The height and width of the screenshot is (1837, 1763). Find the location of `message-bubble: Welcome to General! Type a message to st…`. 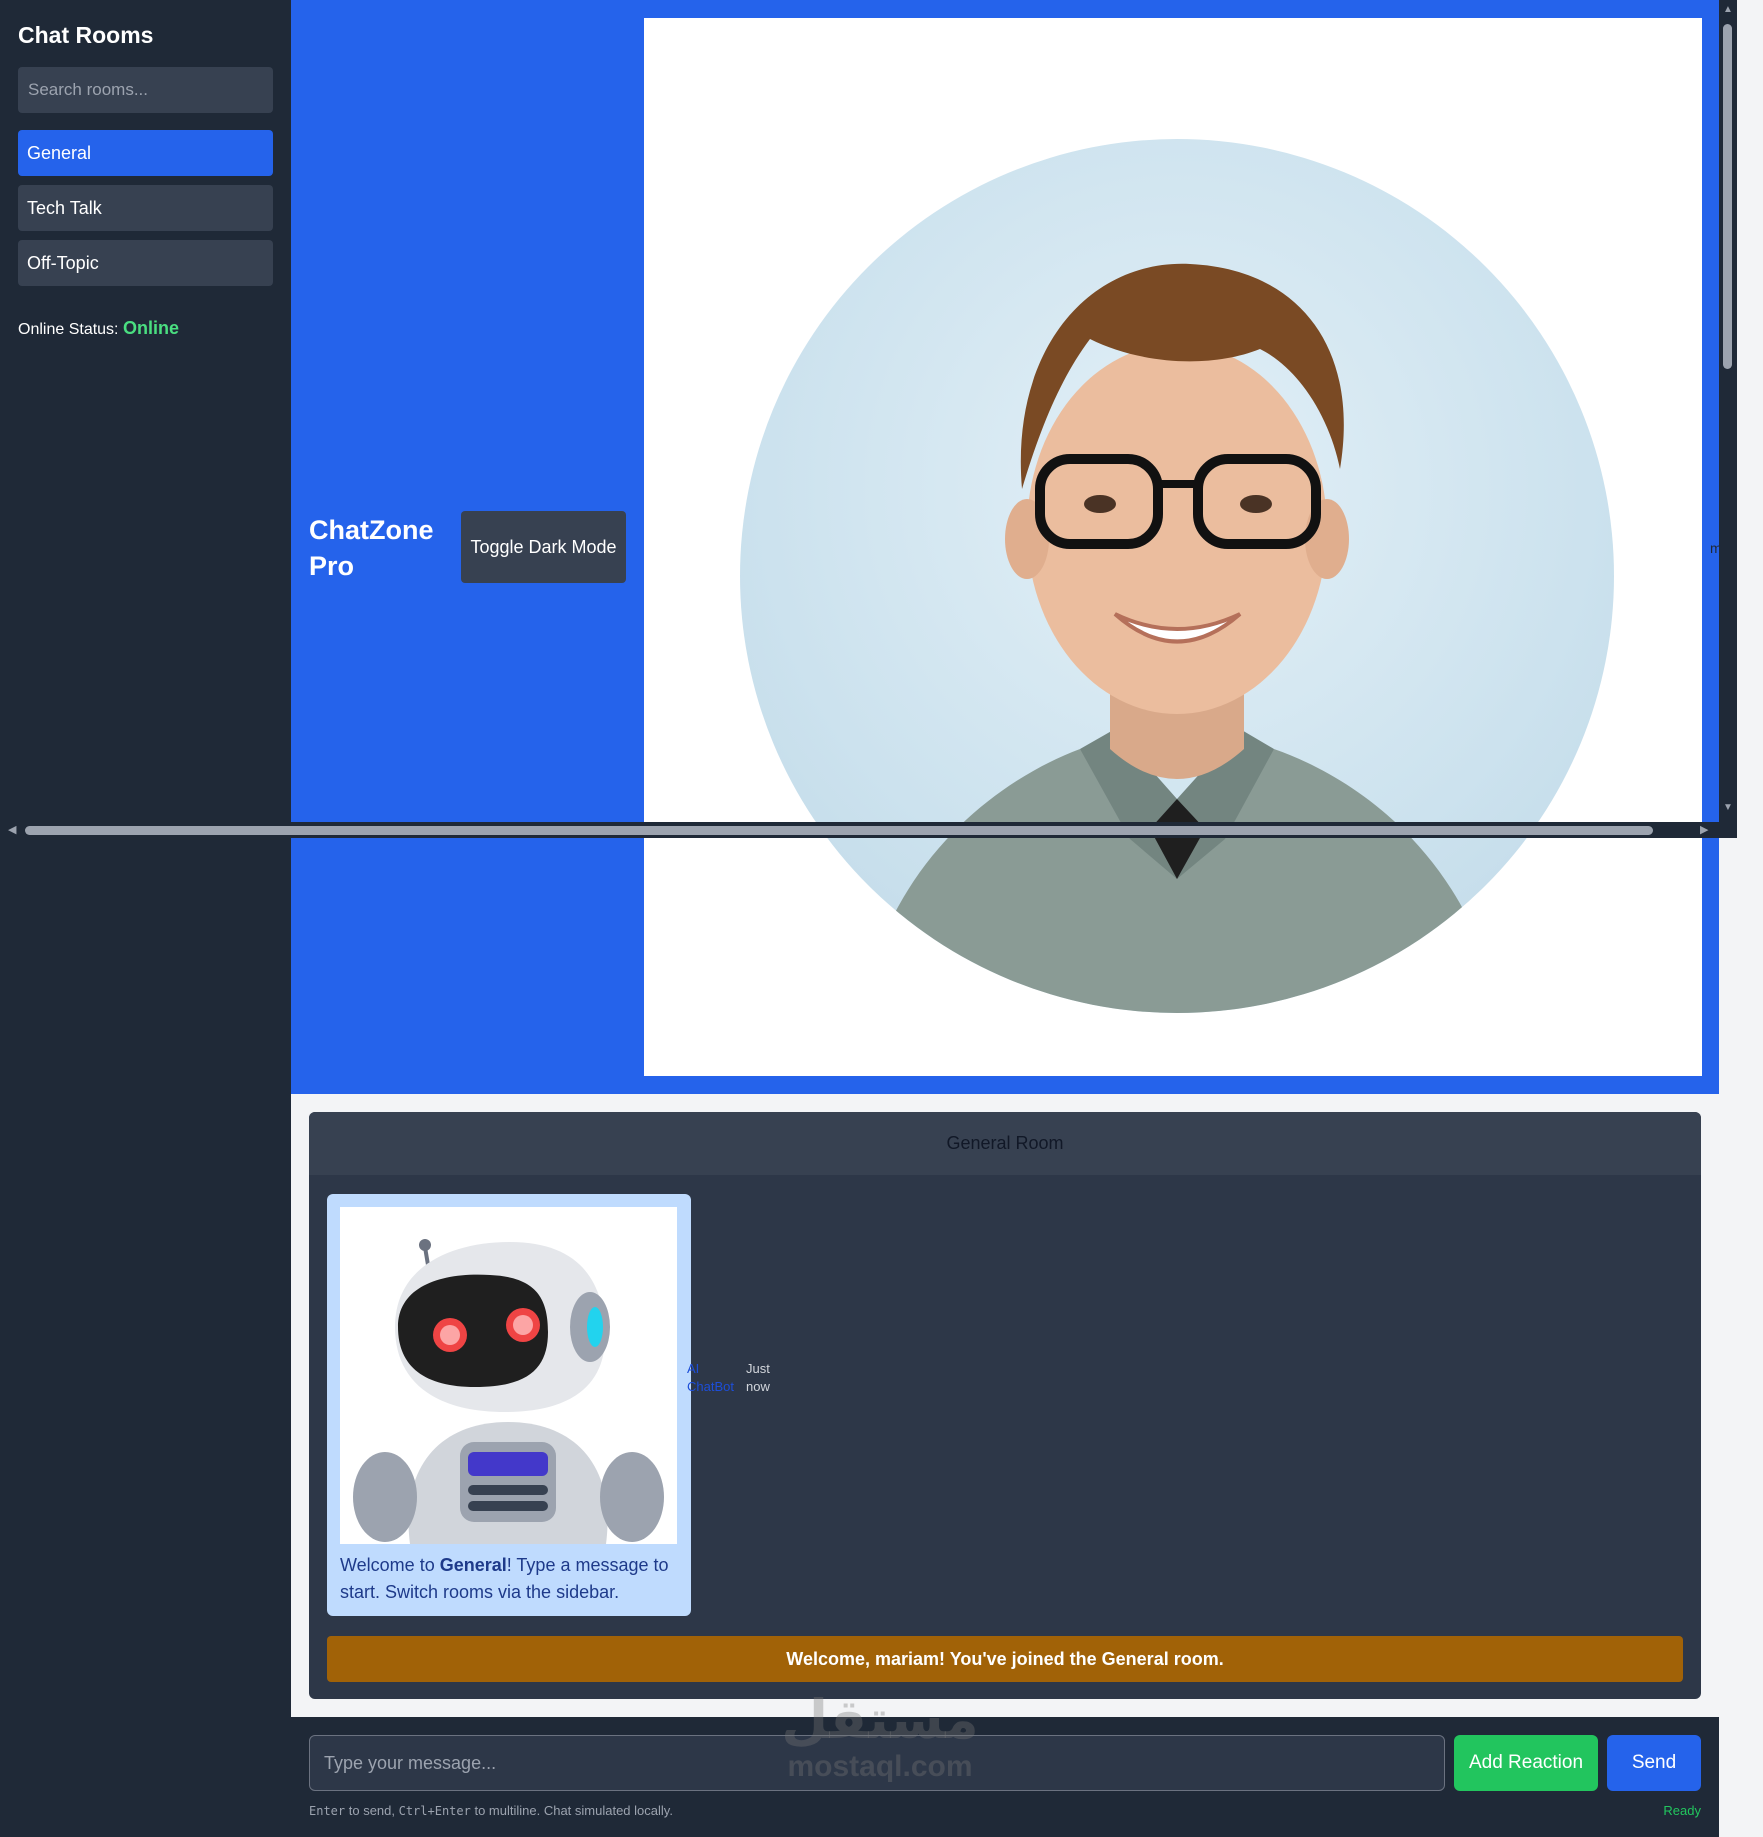

message-bubble: Welcome to General! Type a message to st… is located at coordinates (509, 1405).